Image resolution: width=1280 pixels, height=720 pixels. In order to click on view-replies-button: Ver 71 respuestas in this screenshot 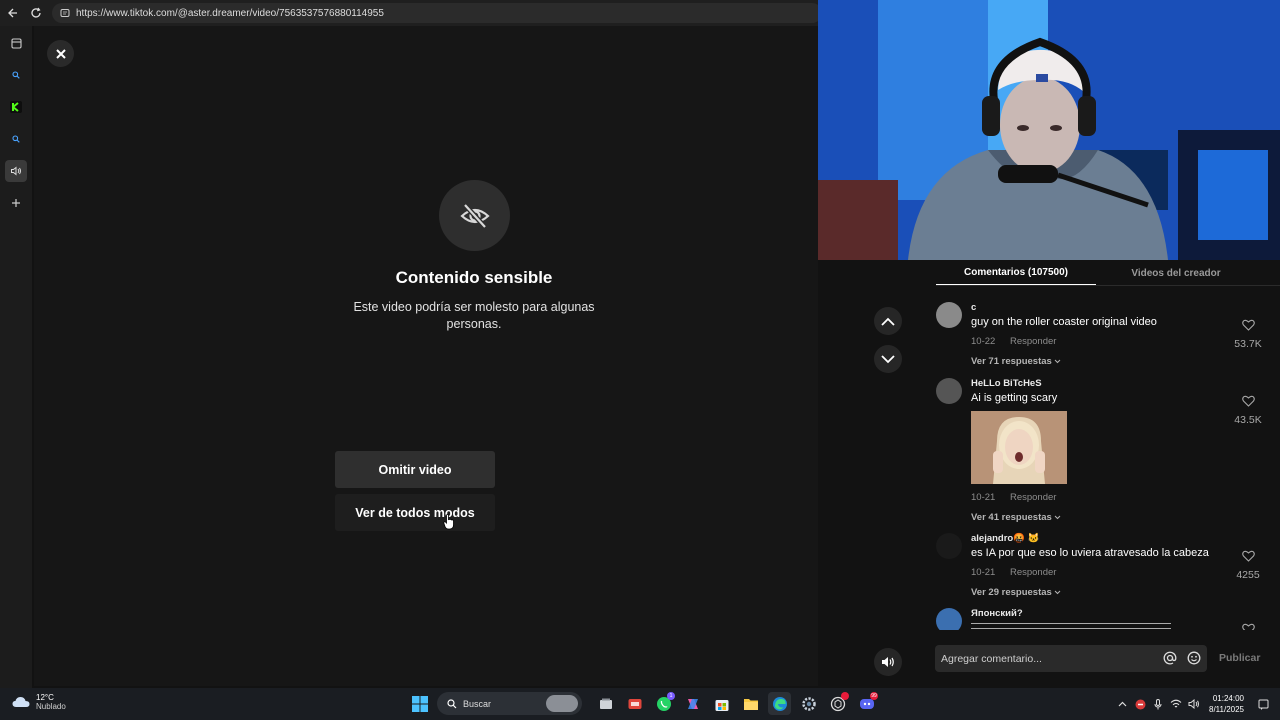, I will do `click(1101, 361)`.